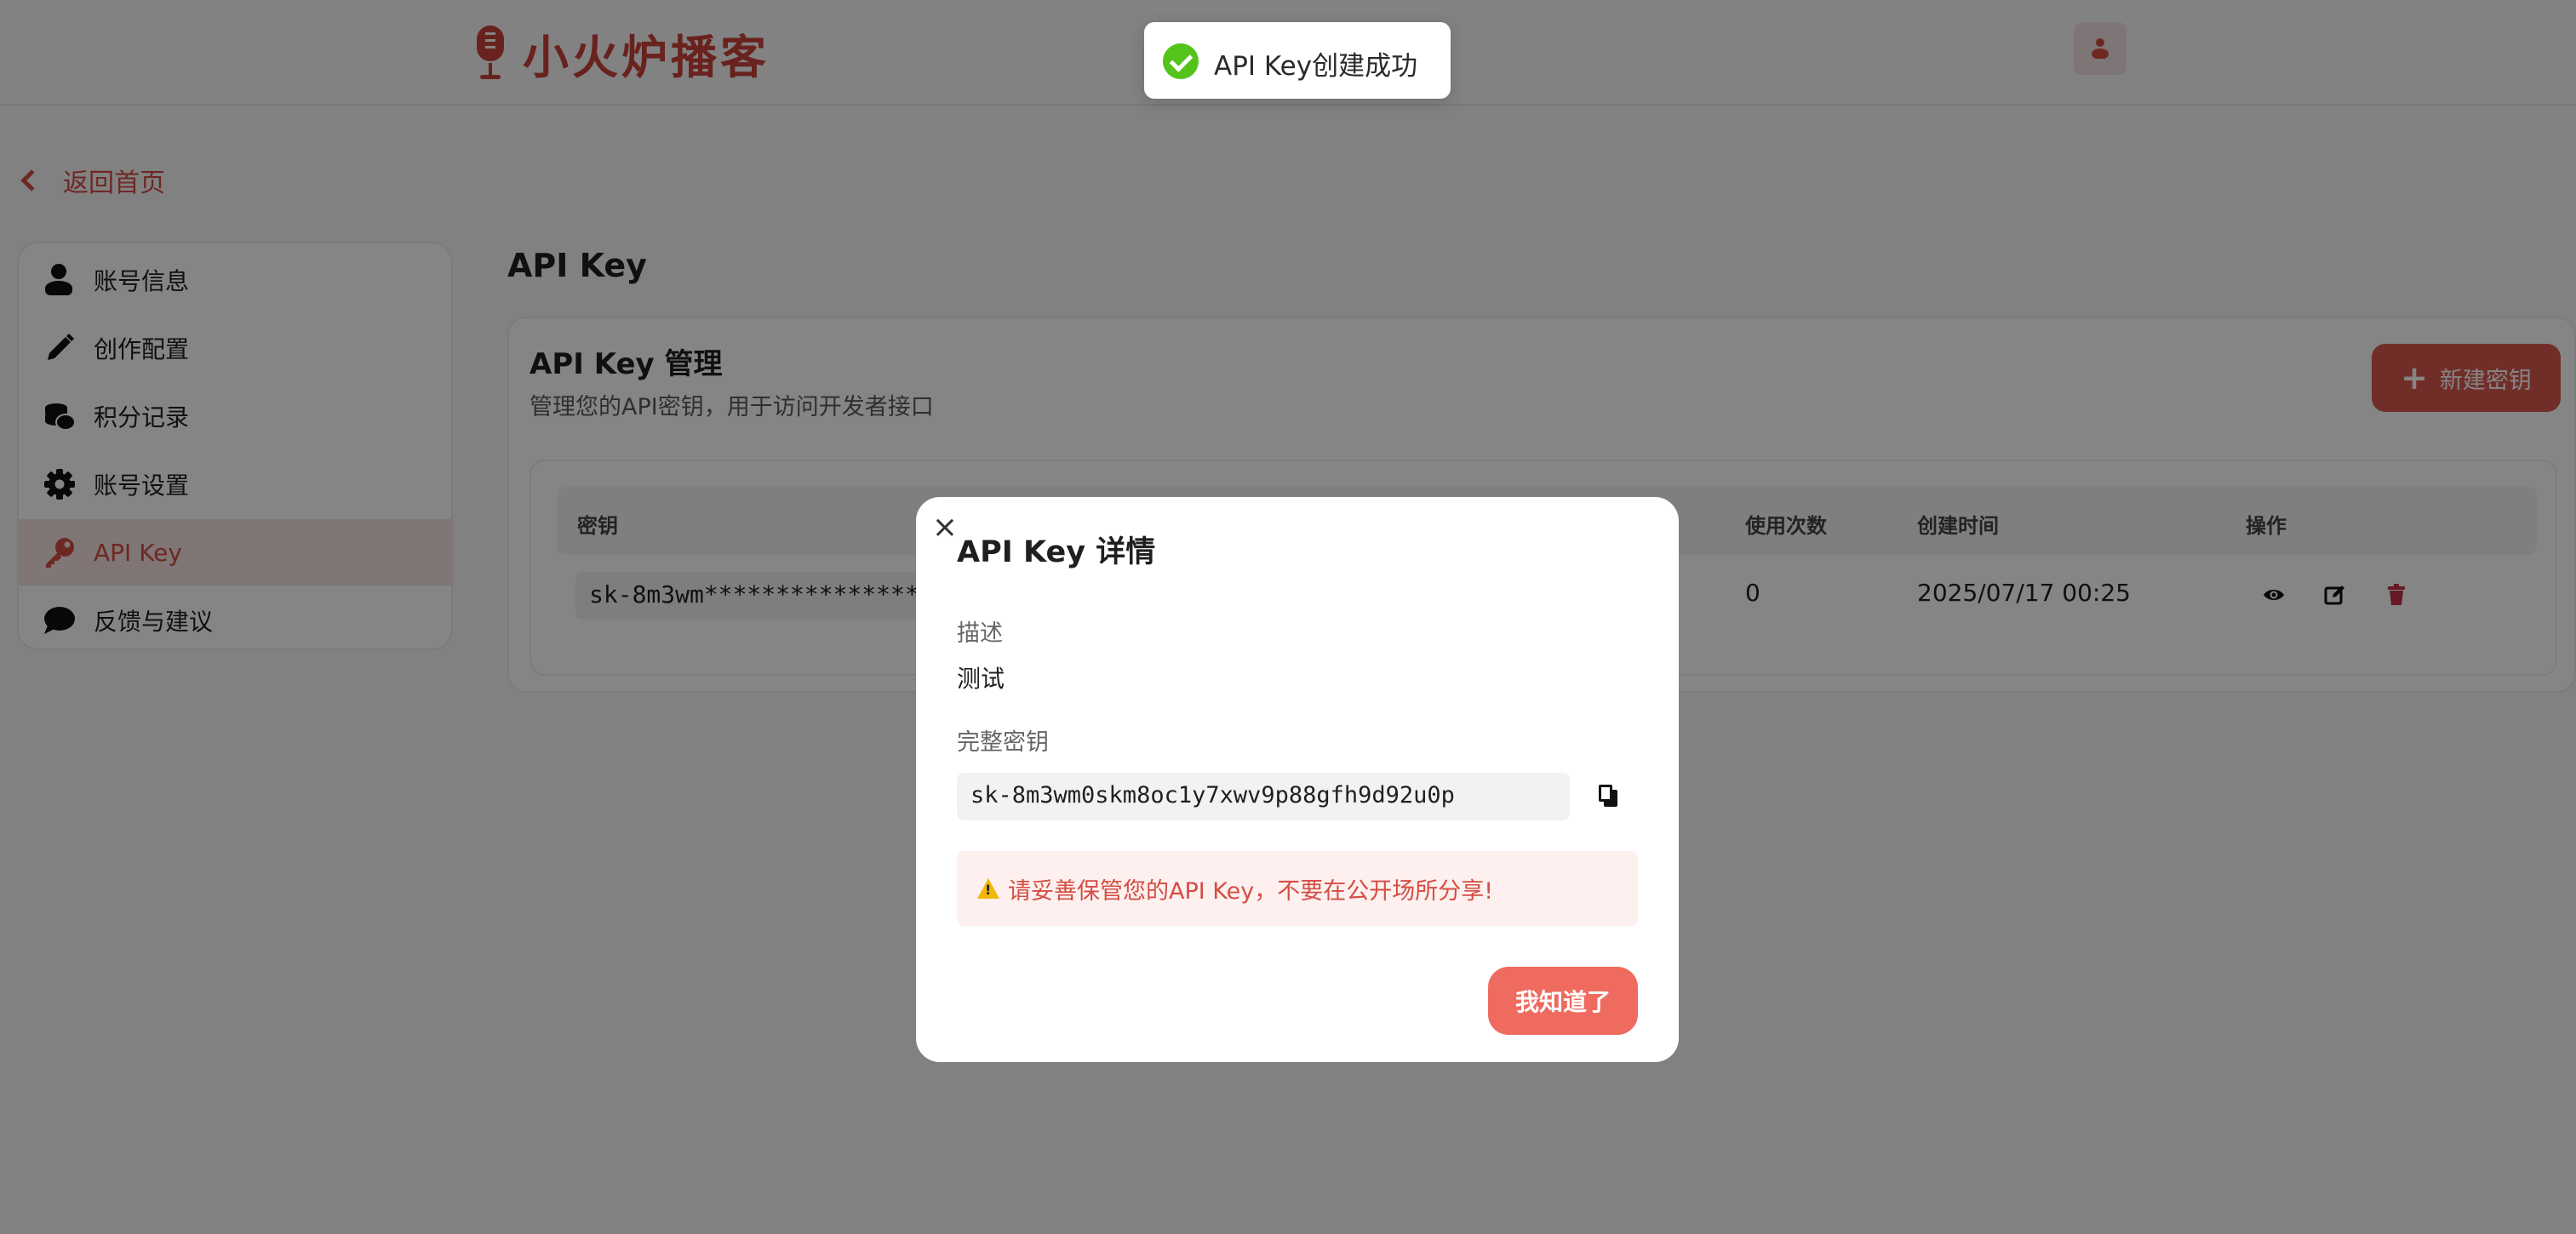  Describe the element at coordinates (1181, 61) in the screenshot. I see `check-circle-icon` at that location.